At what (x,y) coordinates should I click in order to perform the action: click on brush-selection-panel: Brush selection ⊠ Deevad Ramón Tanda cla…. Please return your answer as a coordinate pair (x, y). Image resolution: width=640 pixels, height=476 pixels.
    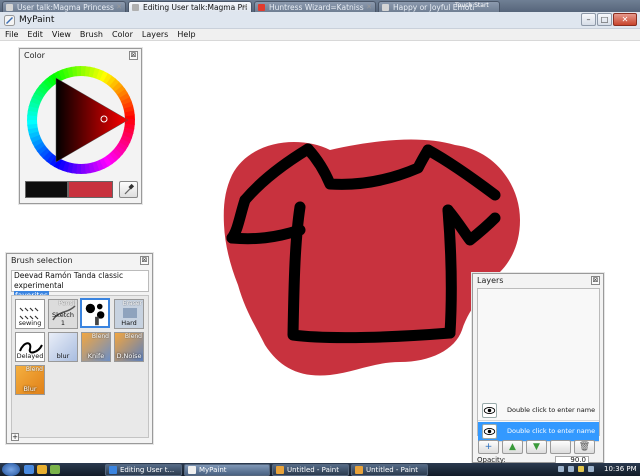
    Looking at the image, I should click on (79, 348).